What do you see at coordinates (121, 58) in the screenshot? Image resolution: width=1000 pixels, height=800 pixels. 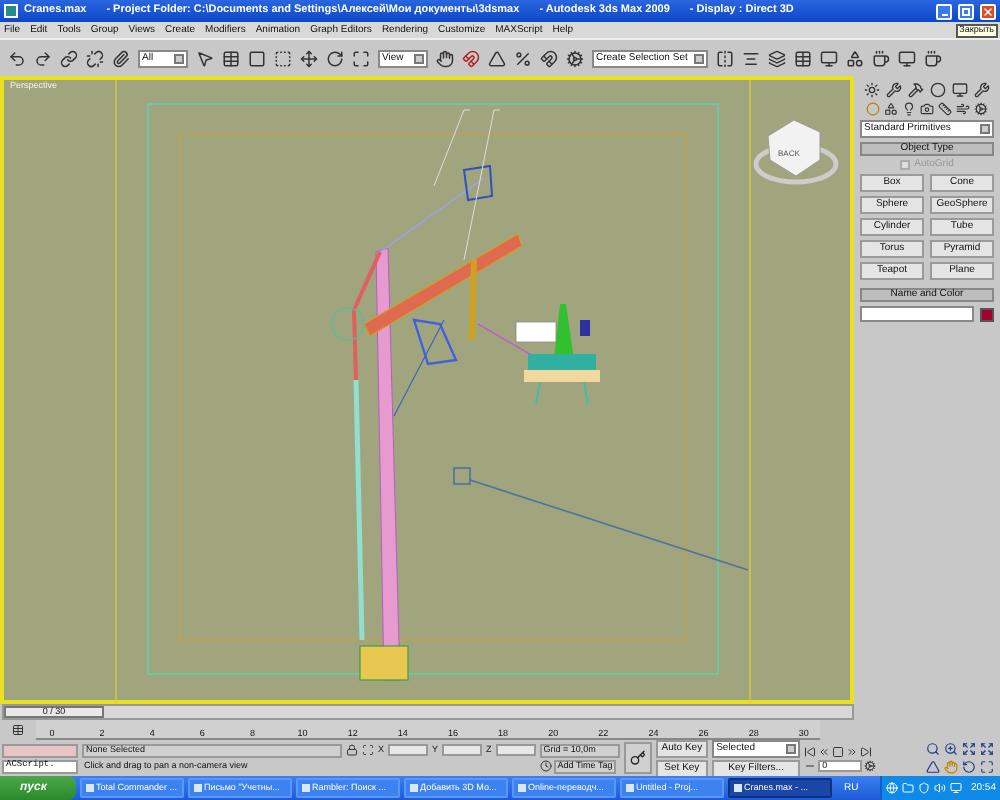 I see `paperclip-icon` at bounding box center [121, 58].